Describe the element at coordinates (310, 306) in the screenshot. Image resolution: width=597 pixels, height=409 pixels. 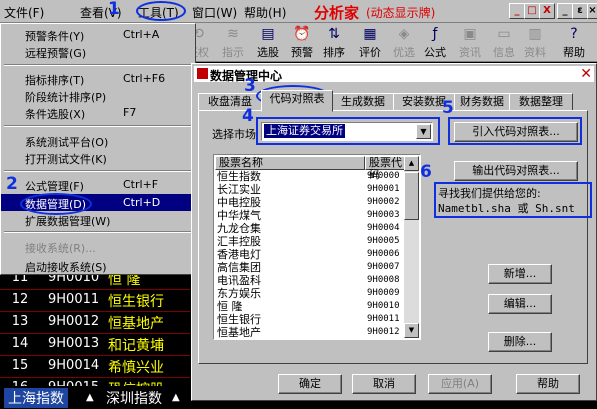
I see `list-item: 恒 隆 9H0010` at that location.